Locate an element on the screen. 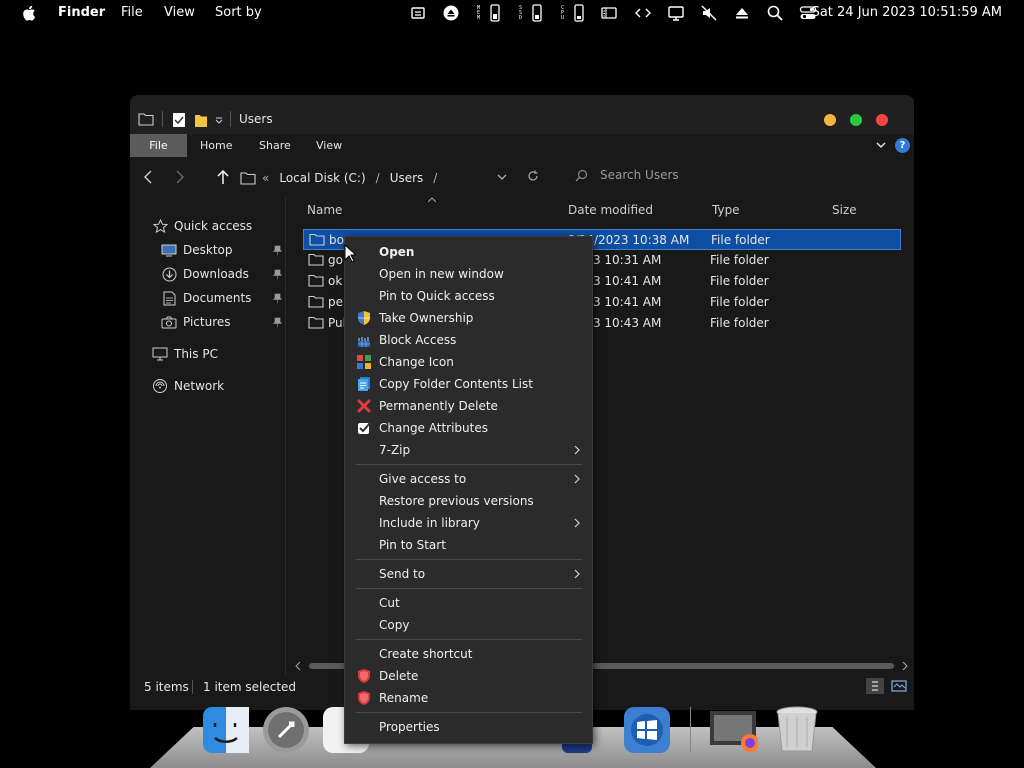  menu-item-label: Rename is located at coordinates (404, 698).